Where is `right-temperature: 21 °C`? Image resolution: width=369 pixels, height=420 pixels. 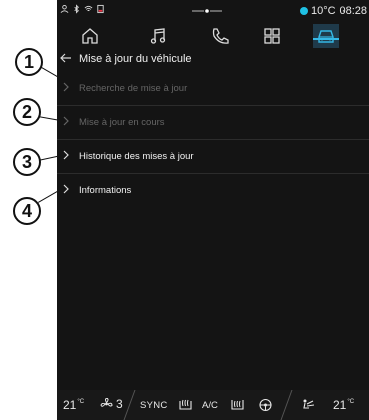
right-temperature: 21 °C is located at coordinates (343, 405).